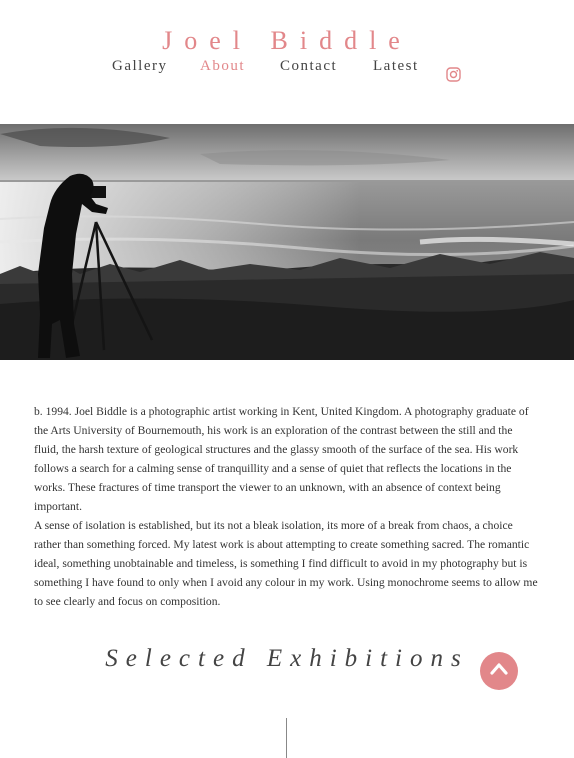  What do you see at coordinates (453, 74) in the screenshot?
I see `instagram-icon` at bounding box center [453, 74].